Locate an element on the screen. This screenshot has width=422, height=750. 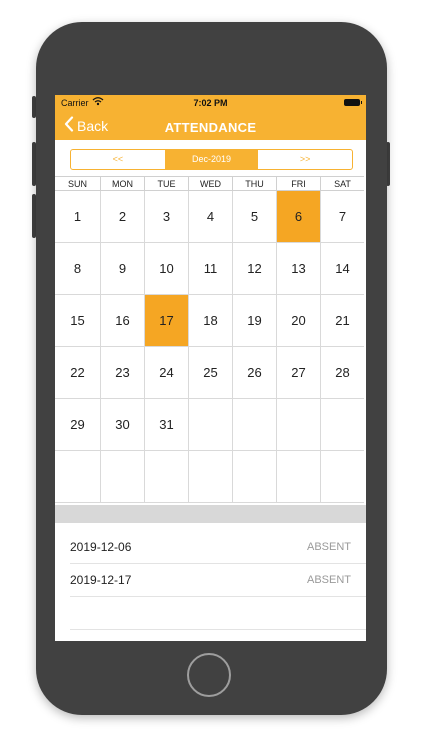
nav-bar: Back ATTENDANCE is located at coordinates (210, 125).